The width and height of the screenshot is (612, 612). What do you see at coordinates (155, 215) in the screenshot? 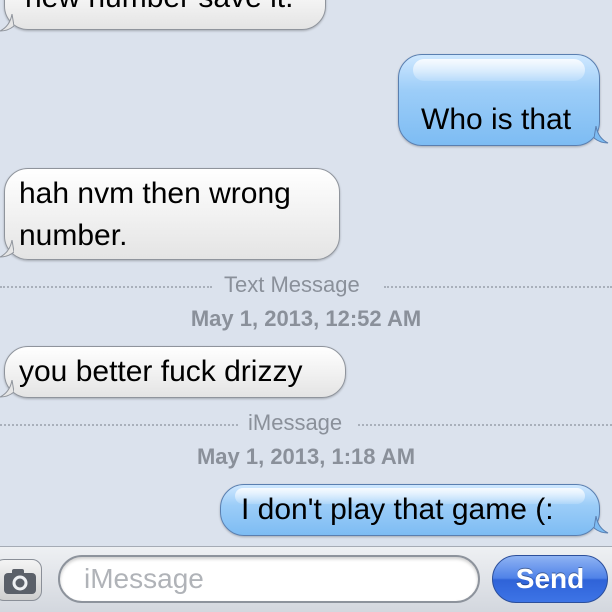
I see `message-text: hah nvm then wrong number.` at bounding box center [155, 215].